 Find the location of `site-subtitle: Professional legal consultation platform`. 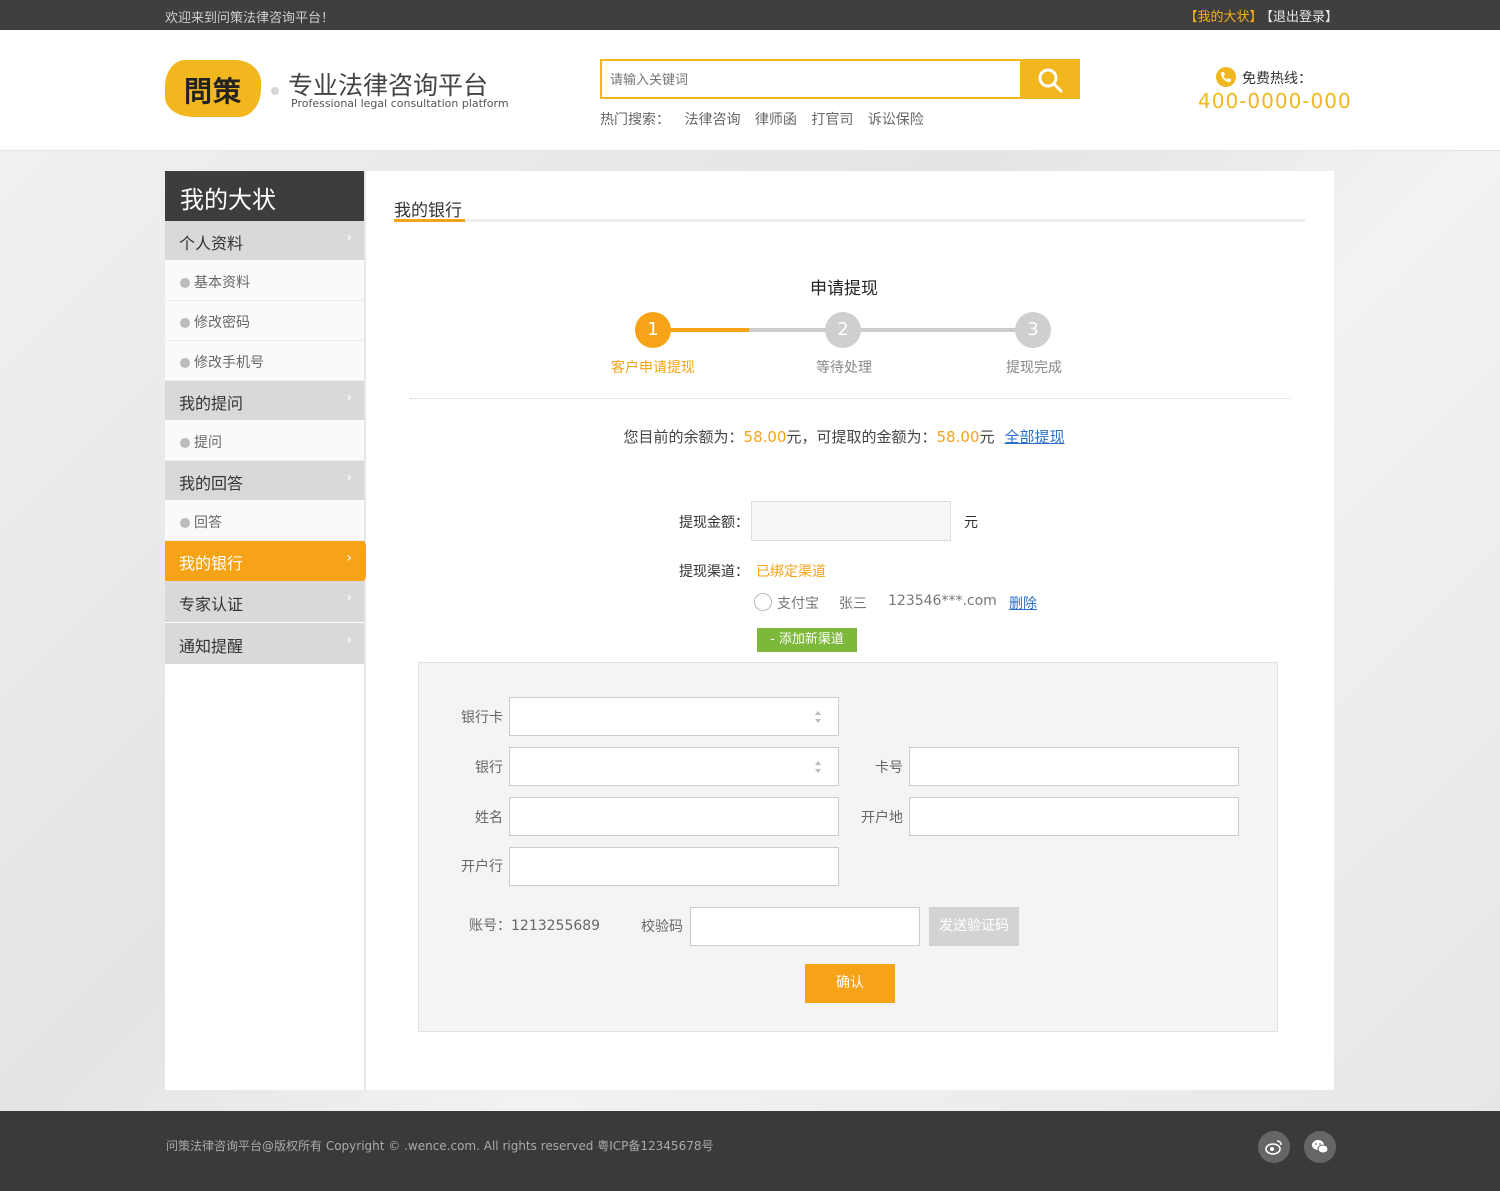

site-subtitle: Professional legal consultation platform is located at coordinates (400, 103).